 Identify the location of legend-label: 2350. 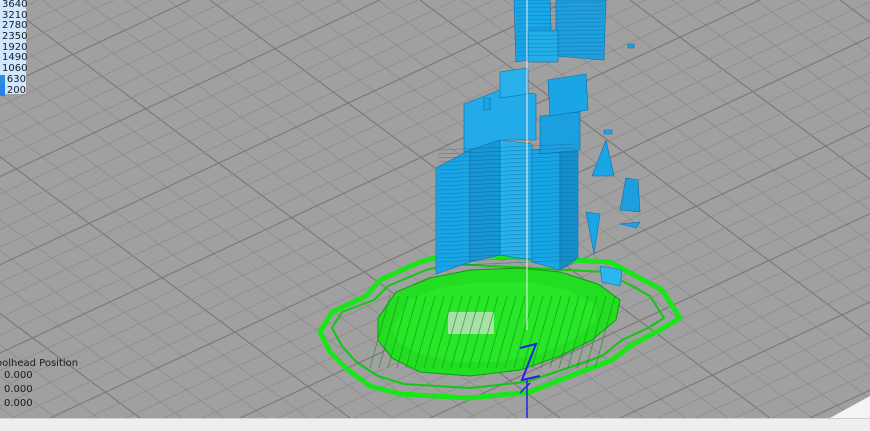
(15, 37).